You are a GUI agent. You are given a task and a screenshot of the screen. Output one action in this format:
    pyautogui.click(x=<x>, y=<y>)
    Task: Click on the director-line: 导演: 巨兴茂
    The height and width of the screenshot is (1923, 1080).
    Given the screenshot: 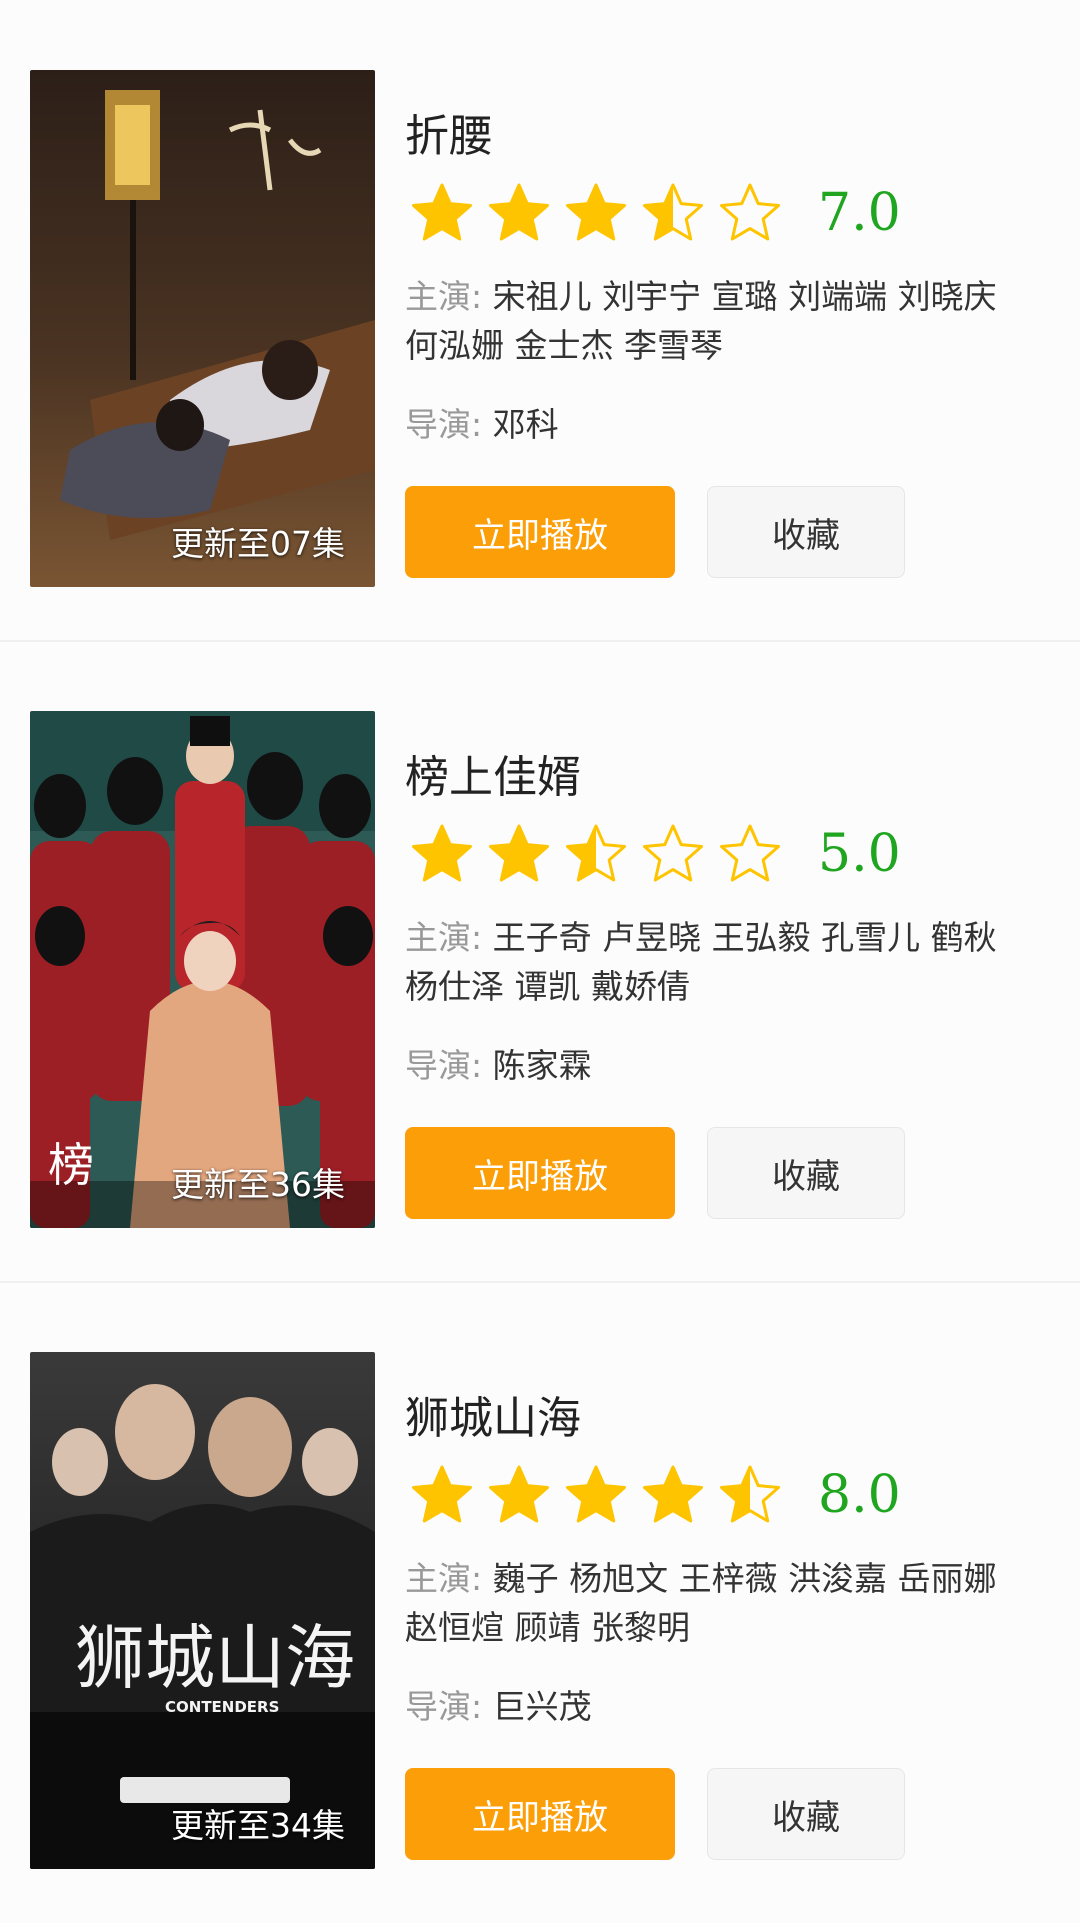 What is the action you would take?
    pyautogui.click(x=498, y=1706)
    